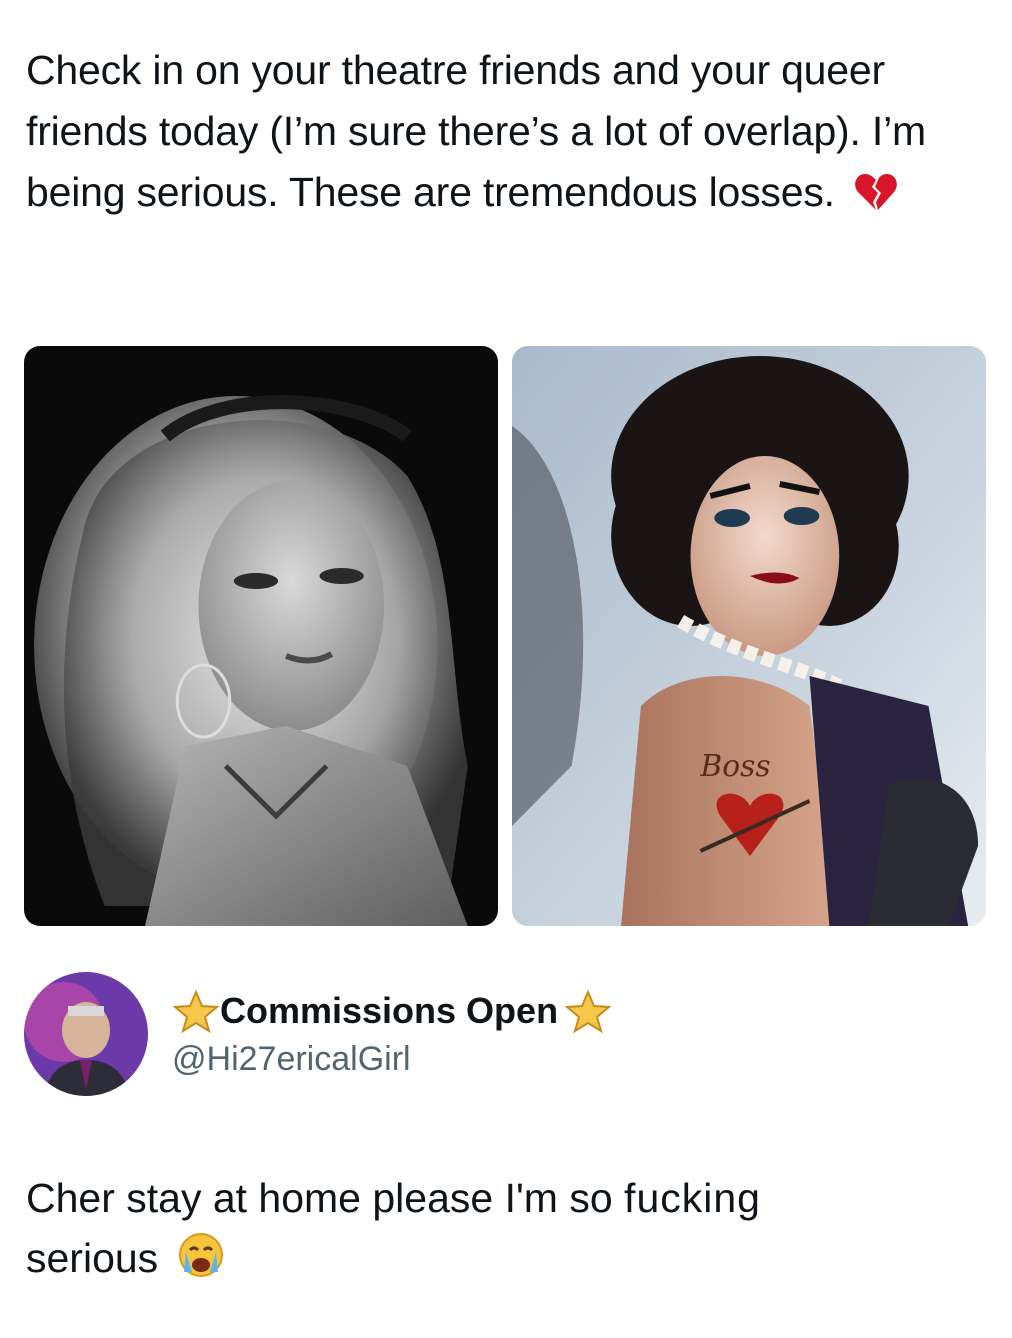 Image resolution: width=1012 pixels, height=1338 pixels. I want to click on reply-text-part2: serious, so click(92, 1258).